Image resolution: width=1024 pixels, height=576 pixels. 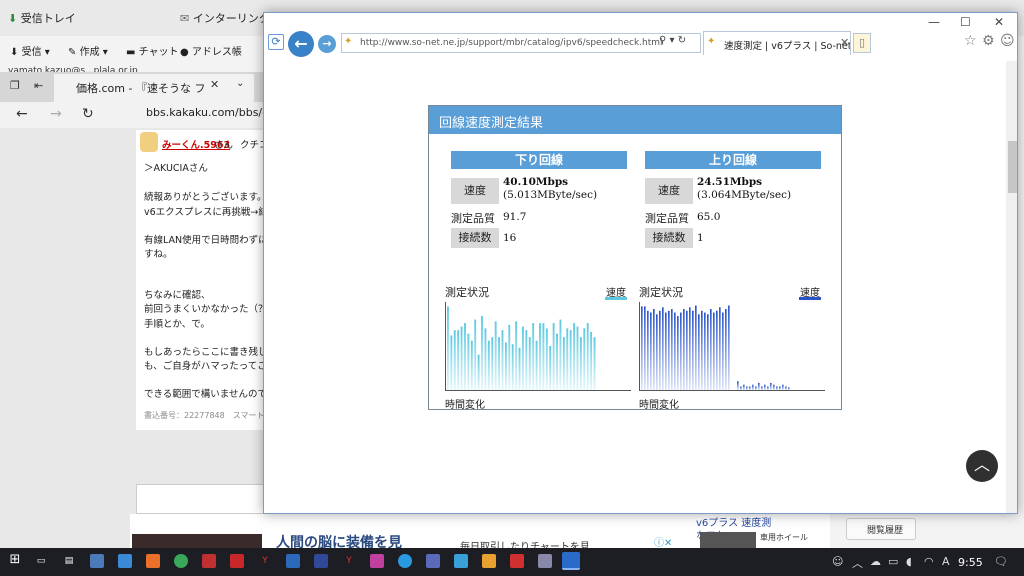 What do you see at coordinates (214, 84) in the screenshot?
I see `tab-close-icon: ✕` at bounding box center [214, 84].